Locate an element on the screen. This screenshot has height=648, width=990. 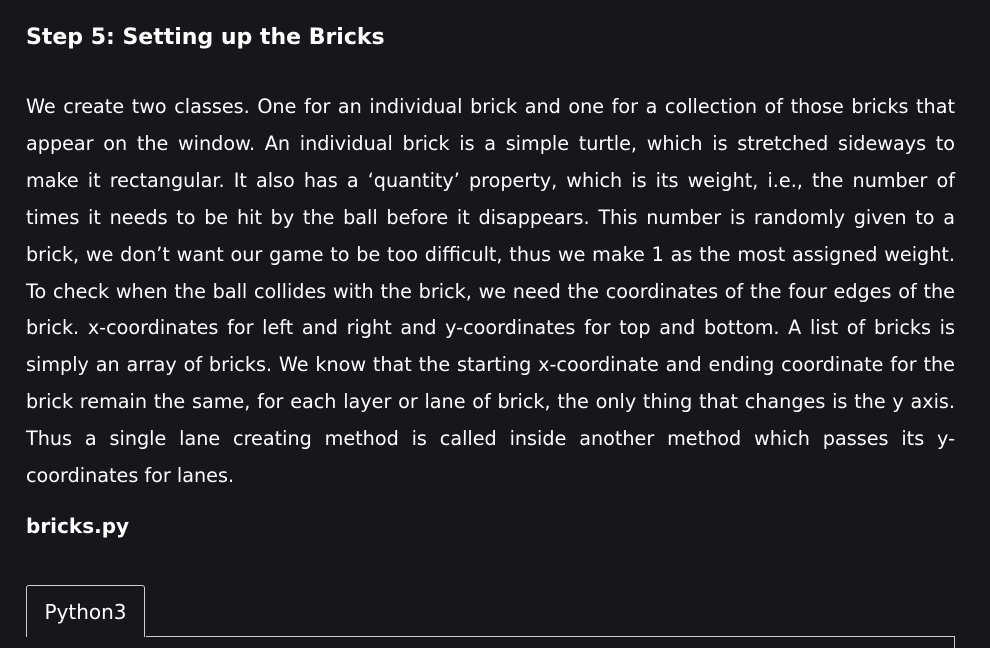
step-heading: Step 5: Setting up the Bricks is located at coordinates (205, 37).